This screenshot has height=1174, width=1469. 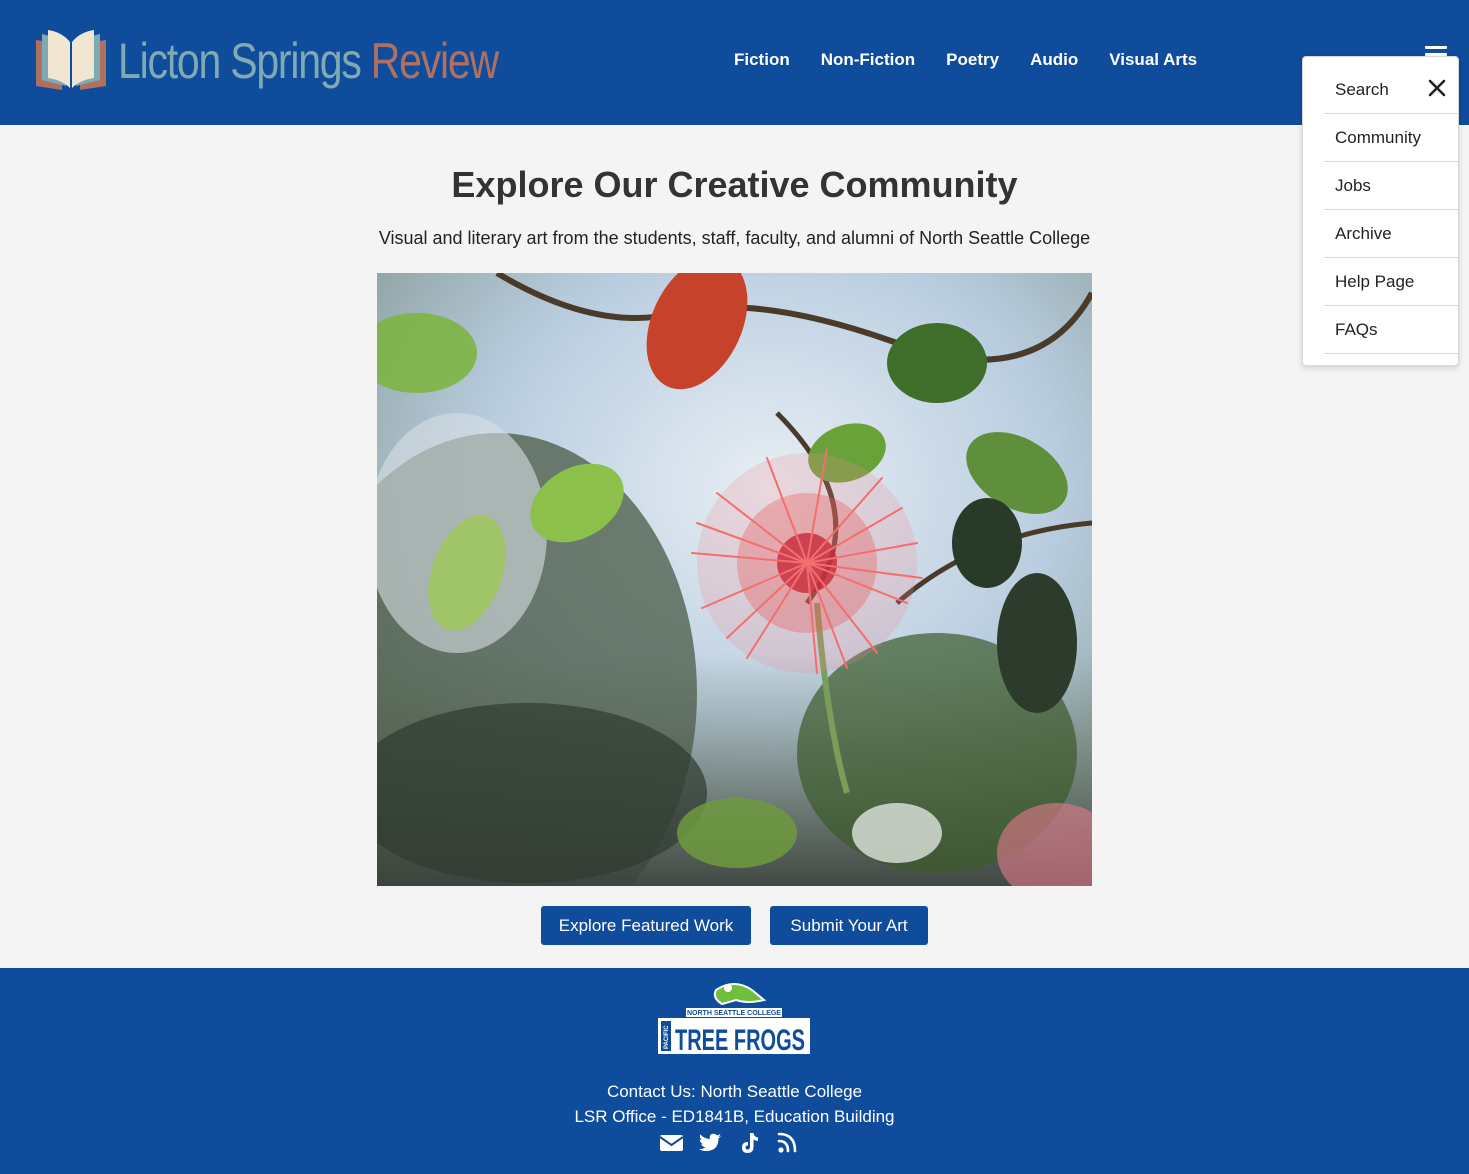 What do you see at coordinates (740, 1040) in the screenshot?
I see `tree-frogs-logo-main-text: TREE FROGS` at bounding box center [740, 1040].